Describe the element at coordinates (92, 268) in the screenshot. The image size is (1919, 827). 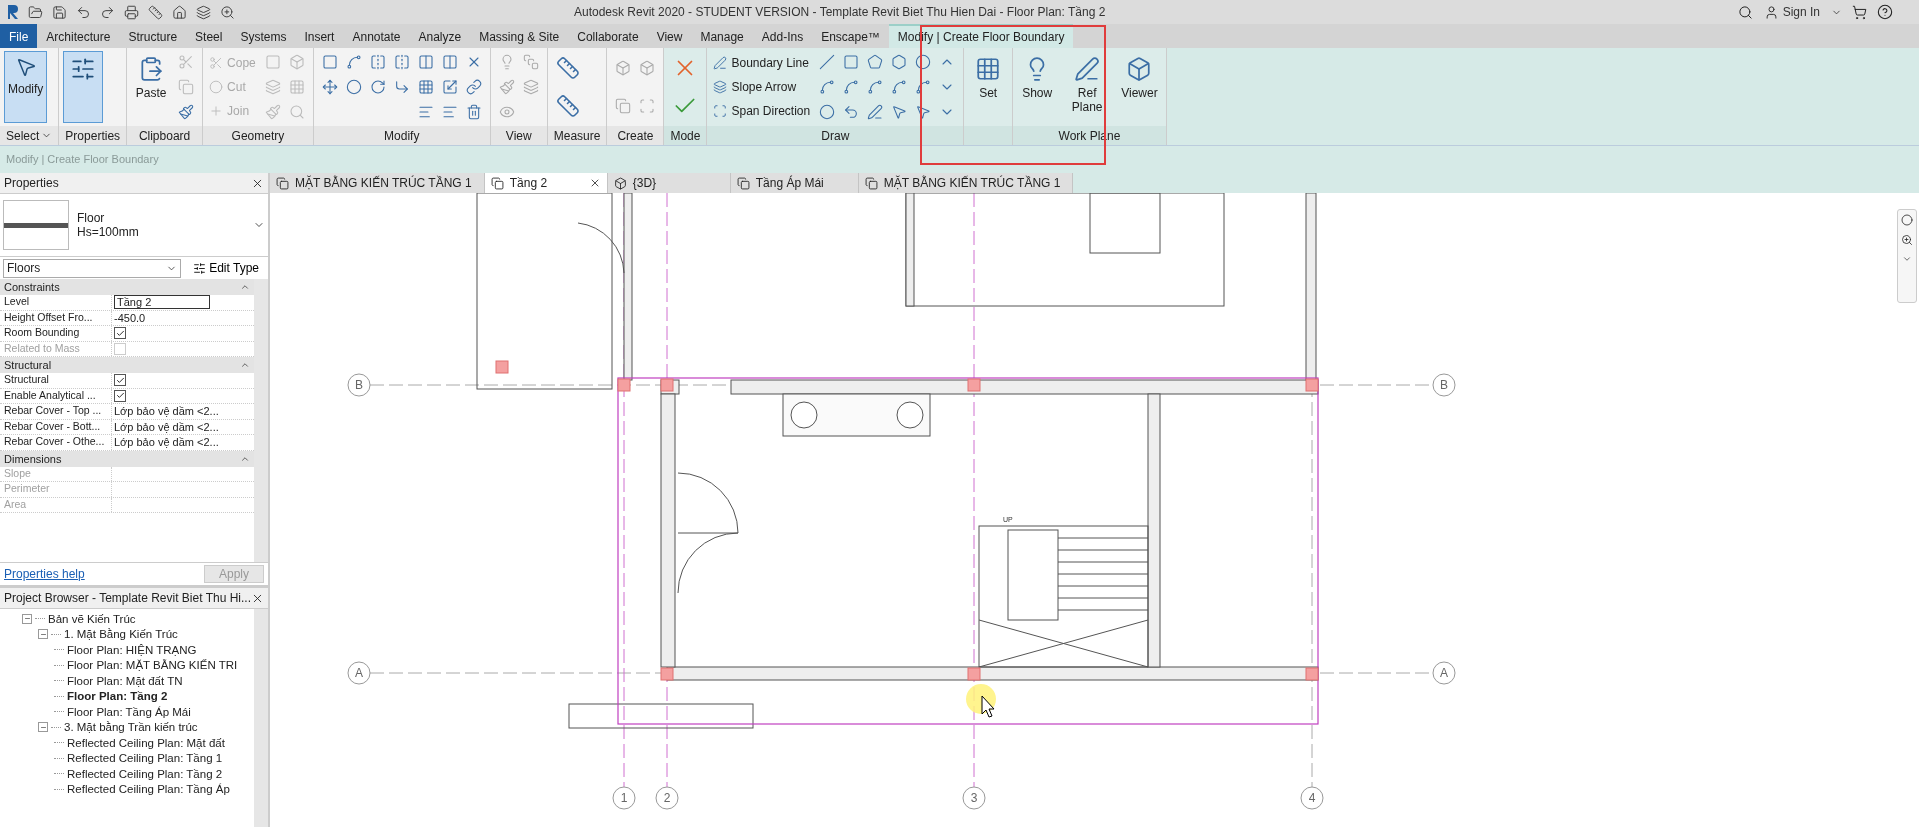
I see `category-dropdown: Floors` at that location.